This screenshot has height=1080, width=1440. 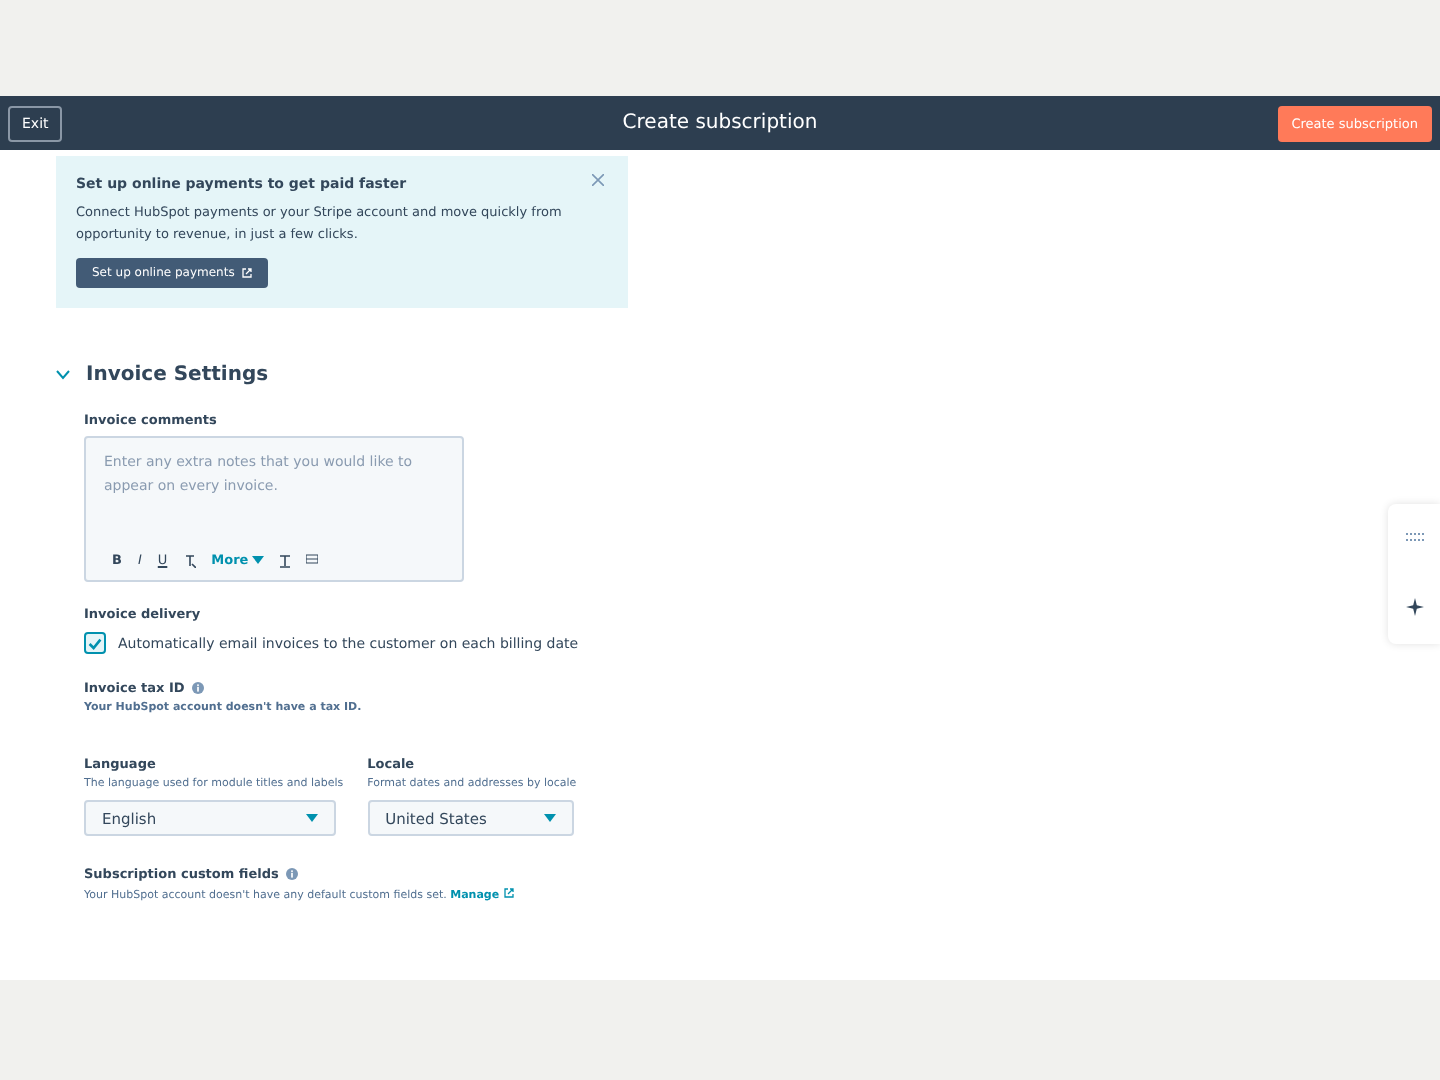 I want to click on grid-dots-icon, so click(x=1414, y=537).